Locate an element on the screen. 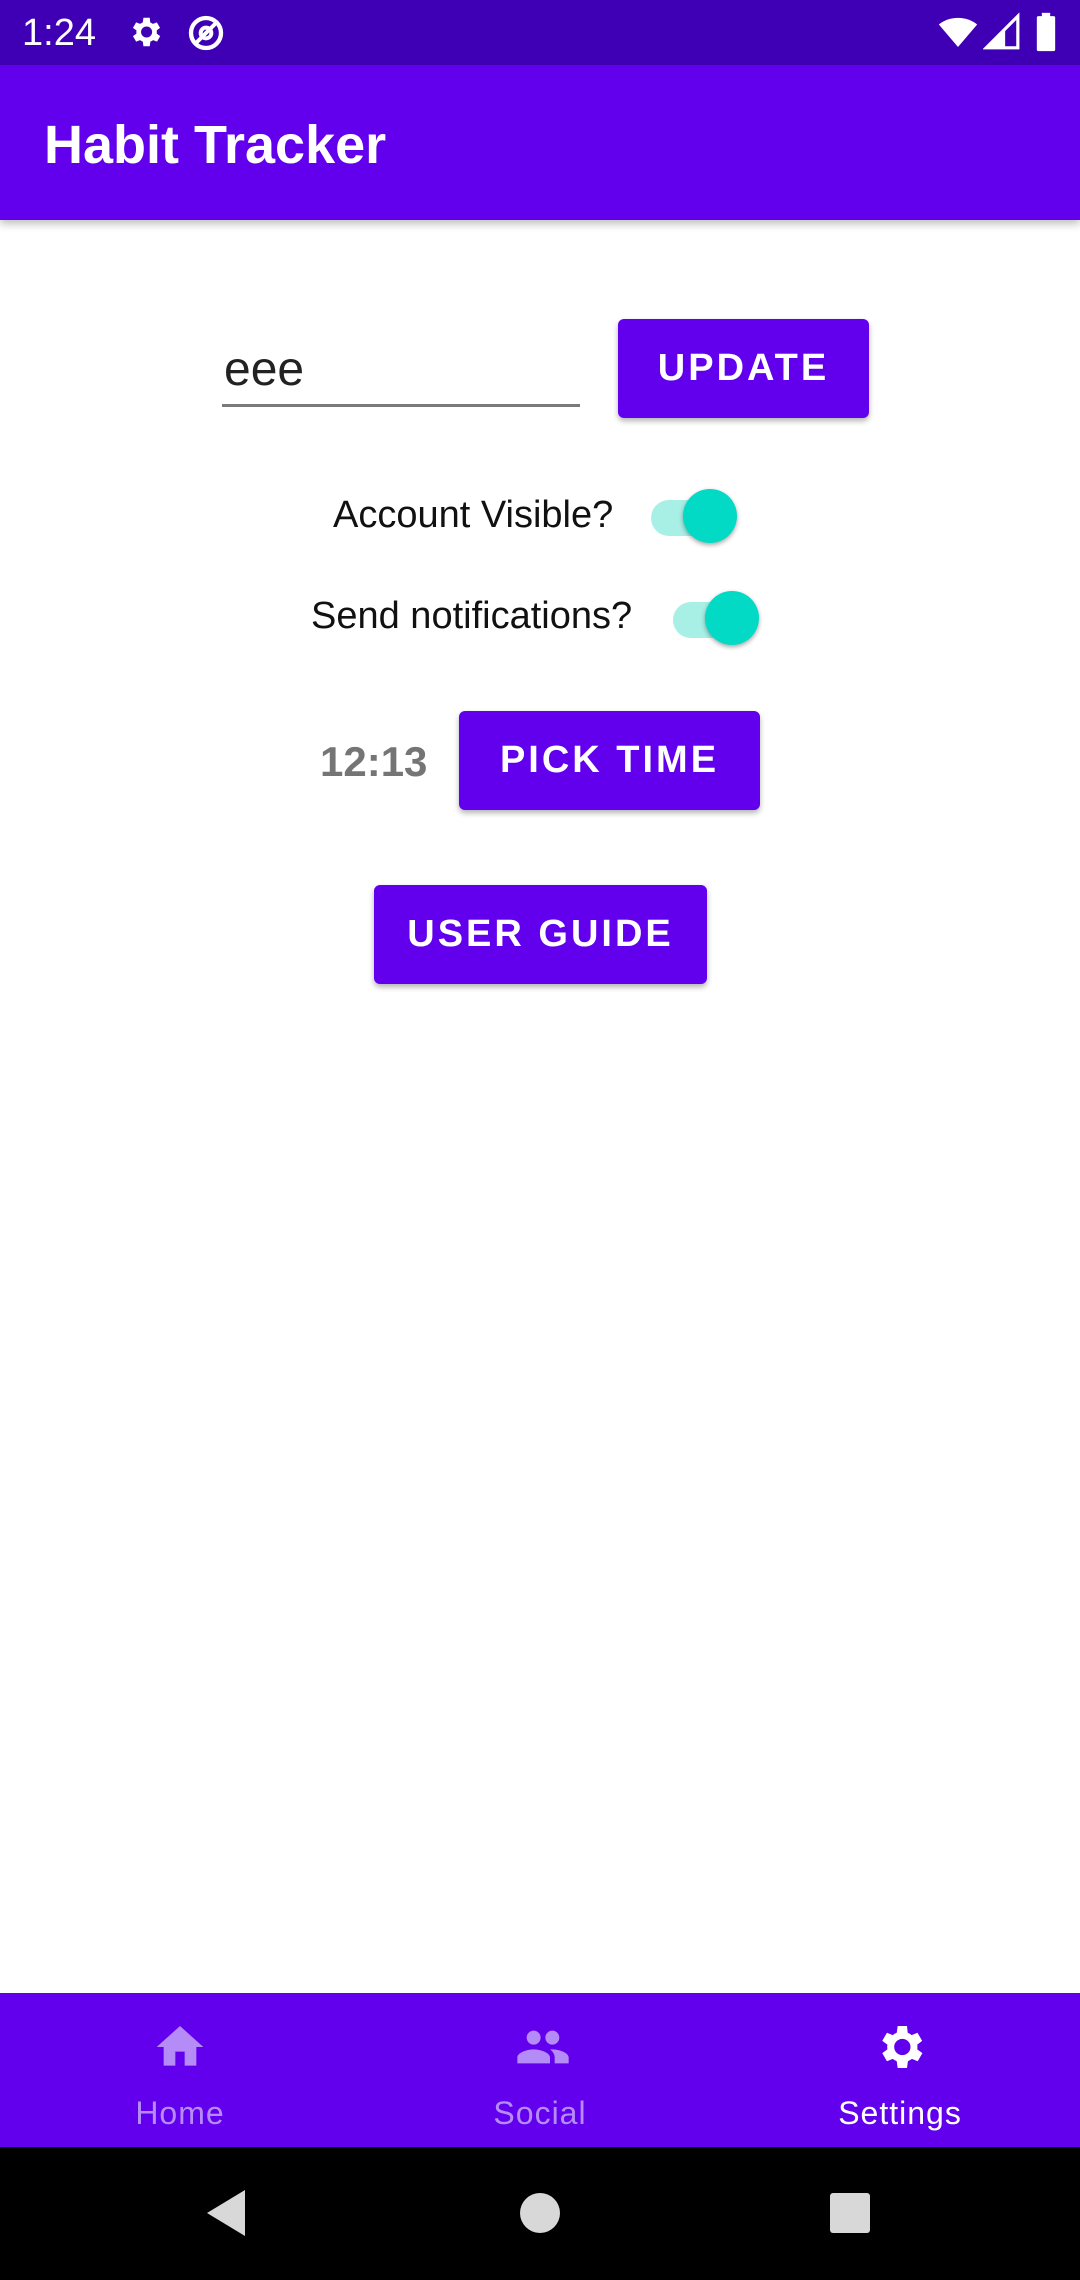 This screenshot has width=1080, height=2280. pick-time-button: PICK TIME is located at coordinates (609, 760).